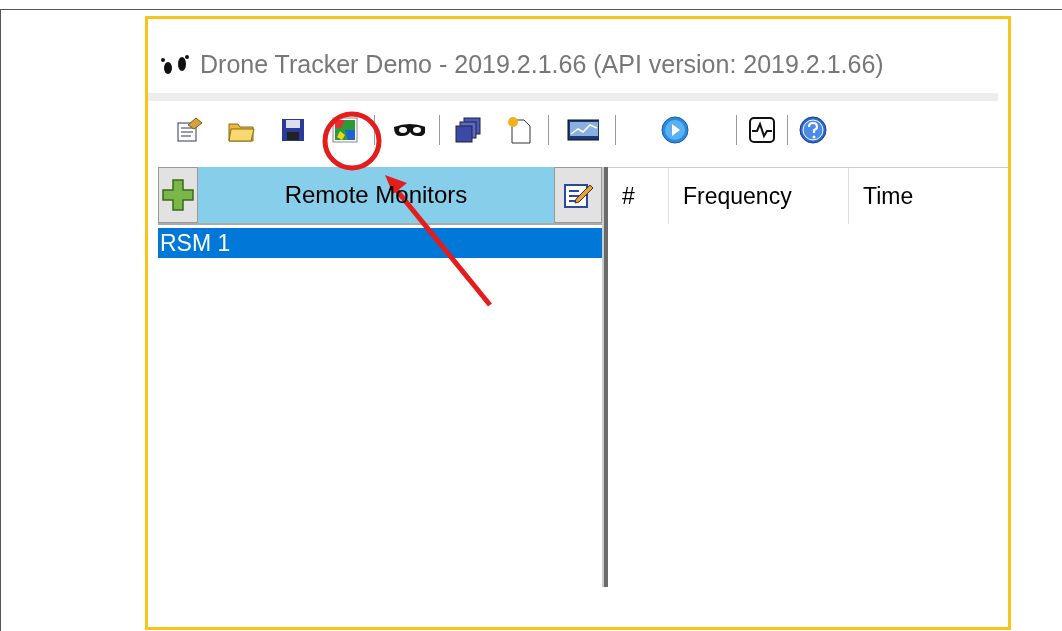 This screenshot has height=631, width=1062. I want to click on column-header: Frequency, so click(730, 196).